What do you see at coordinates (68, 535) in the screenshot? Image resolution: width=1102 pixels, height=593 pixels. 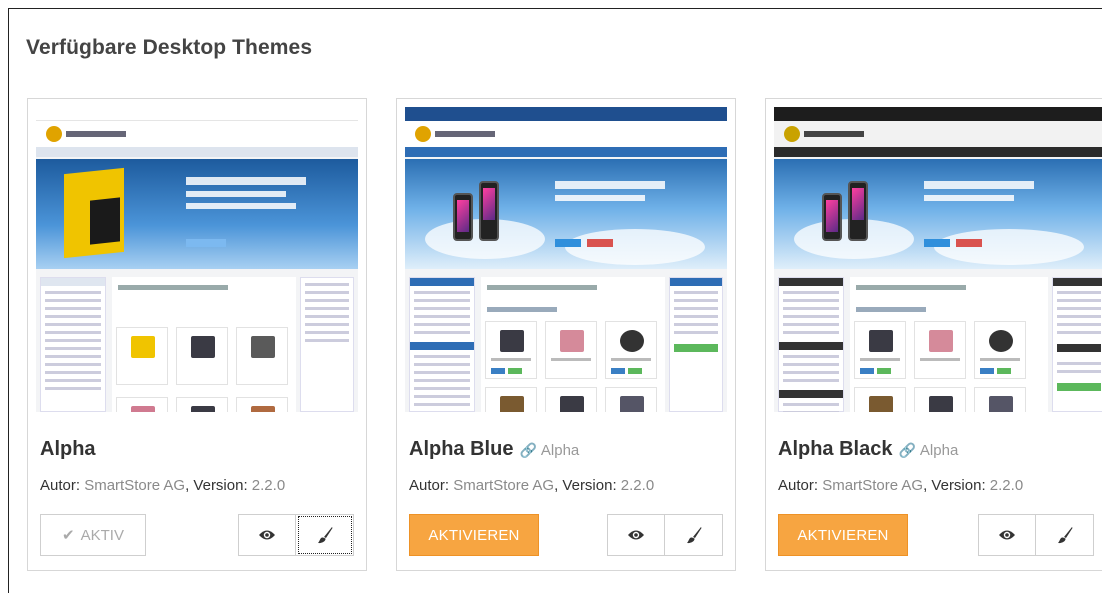 I see `check-icon: ✔` at bounding box center [68, 535].